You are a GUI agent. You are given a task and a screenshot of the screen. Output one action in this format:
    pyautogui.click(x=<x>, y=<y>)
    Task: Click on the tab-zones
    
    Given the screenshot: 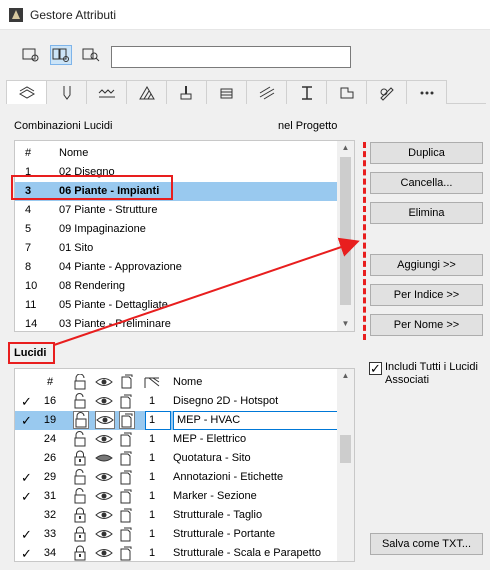 What is the action you would take?
    pyautogui.click(x=346, y=92)
    